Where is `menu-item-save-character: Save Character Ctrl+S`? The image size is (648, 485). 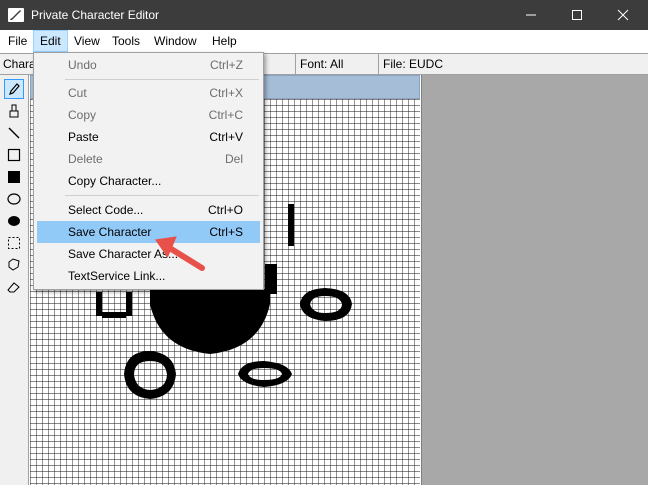 menu-item-save-character: Save Character Ctrl+S is located at coordinates (148, 232).